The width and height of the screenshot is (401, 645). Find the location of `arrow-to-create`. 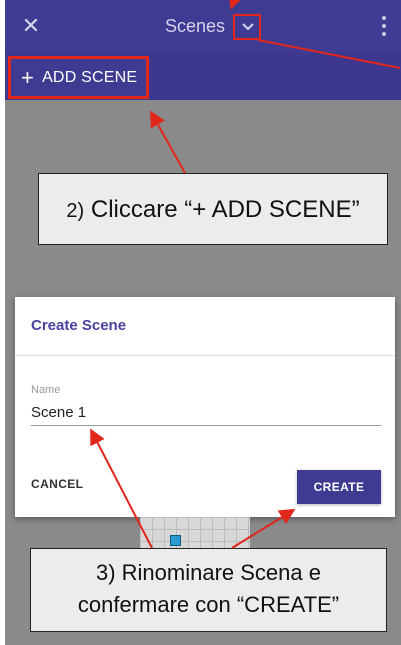

arrow-to-create is located at coordinates (263, 528).